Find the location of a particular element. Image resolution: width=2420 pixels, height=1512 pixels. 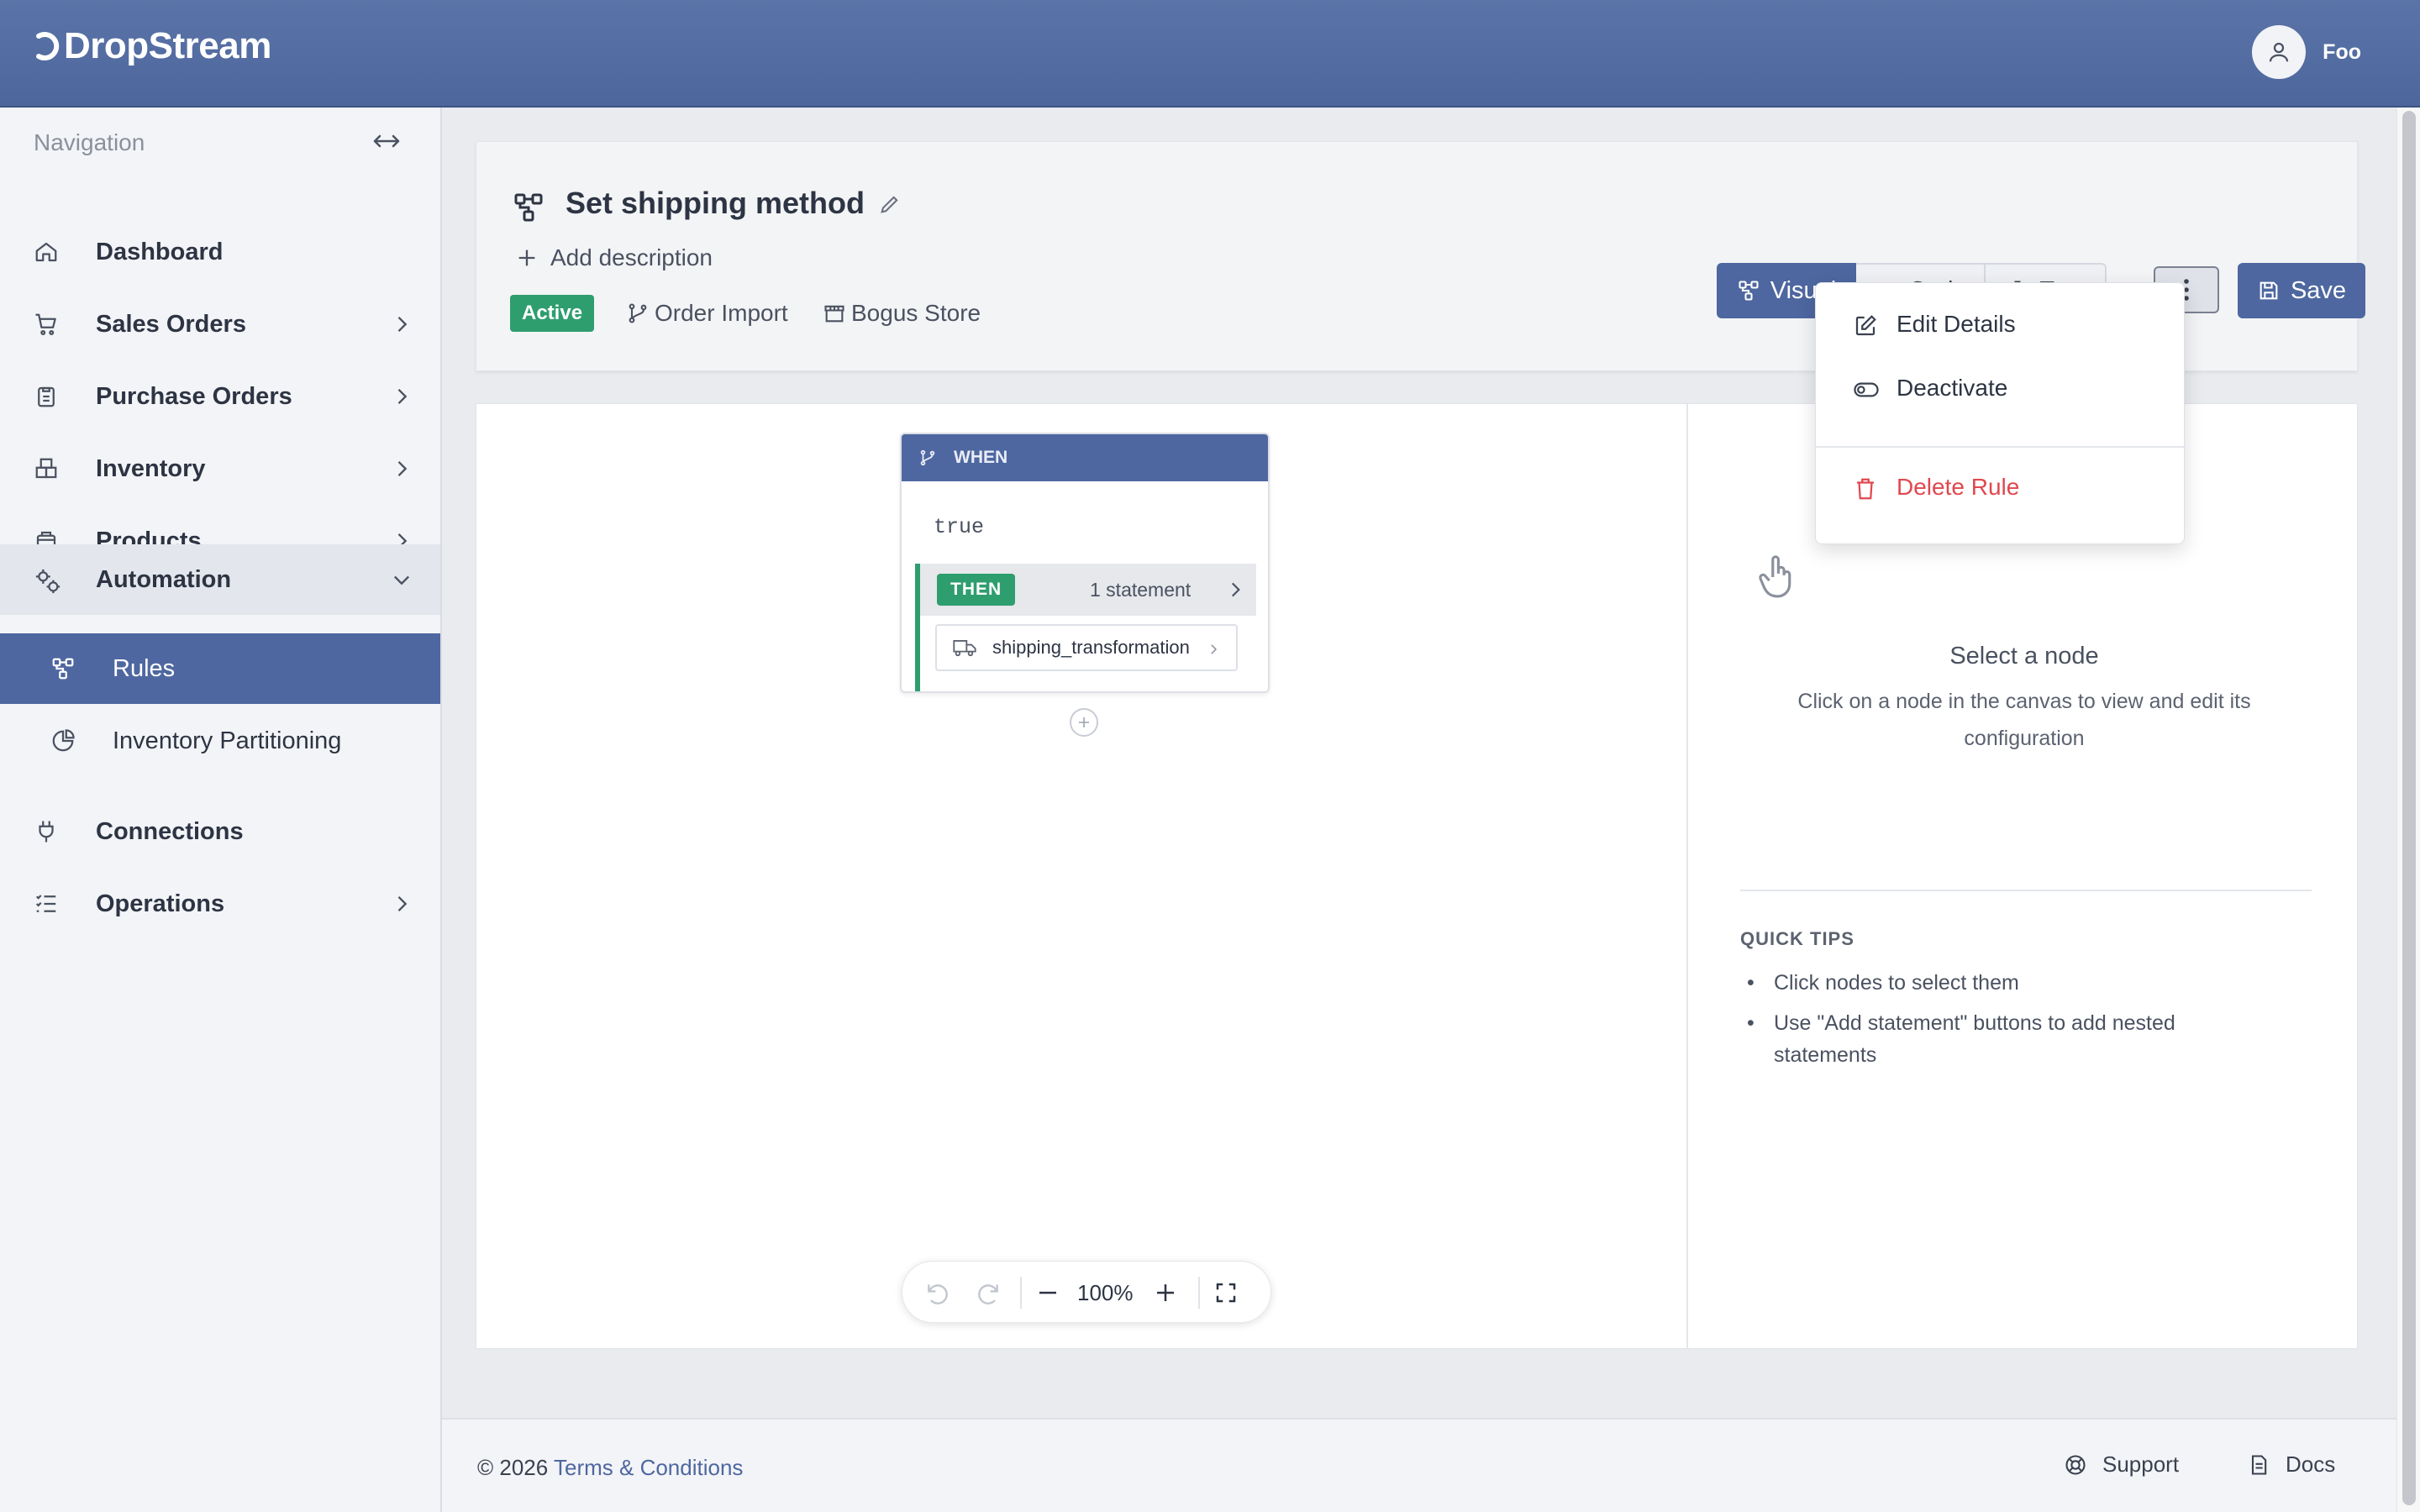

more-actions-menu: Edit Details Deactivate Delete Rule is located at coordinates (2000, 413).